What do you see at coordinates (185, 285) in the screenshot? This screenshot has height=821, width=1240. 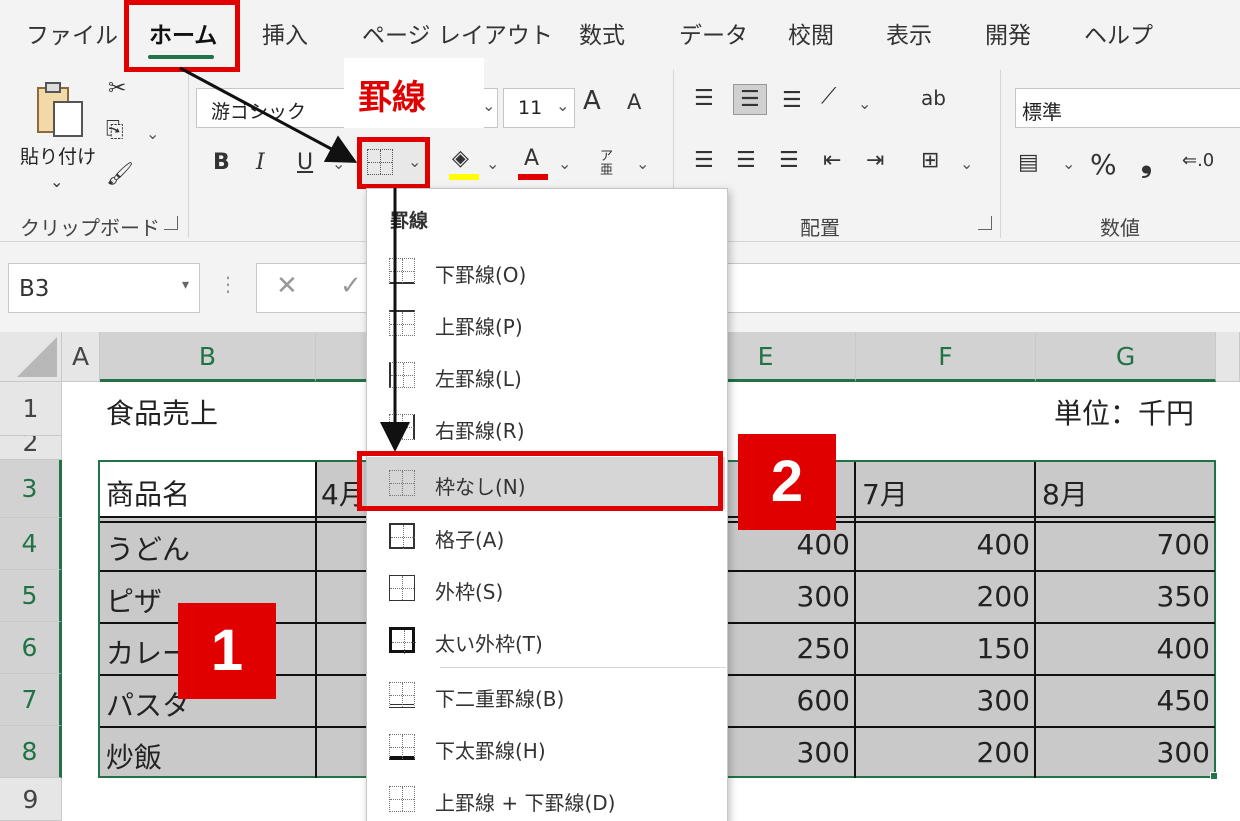 I see `name-box-chevron-icon: ▾` at bounding box center [185, 285].